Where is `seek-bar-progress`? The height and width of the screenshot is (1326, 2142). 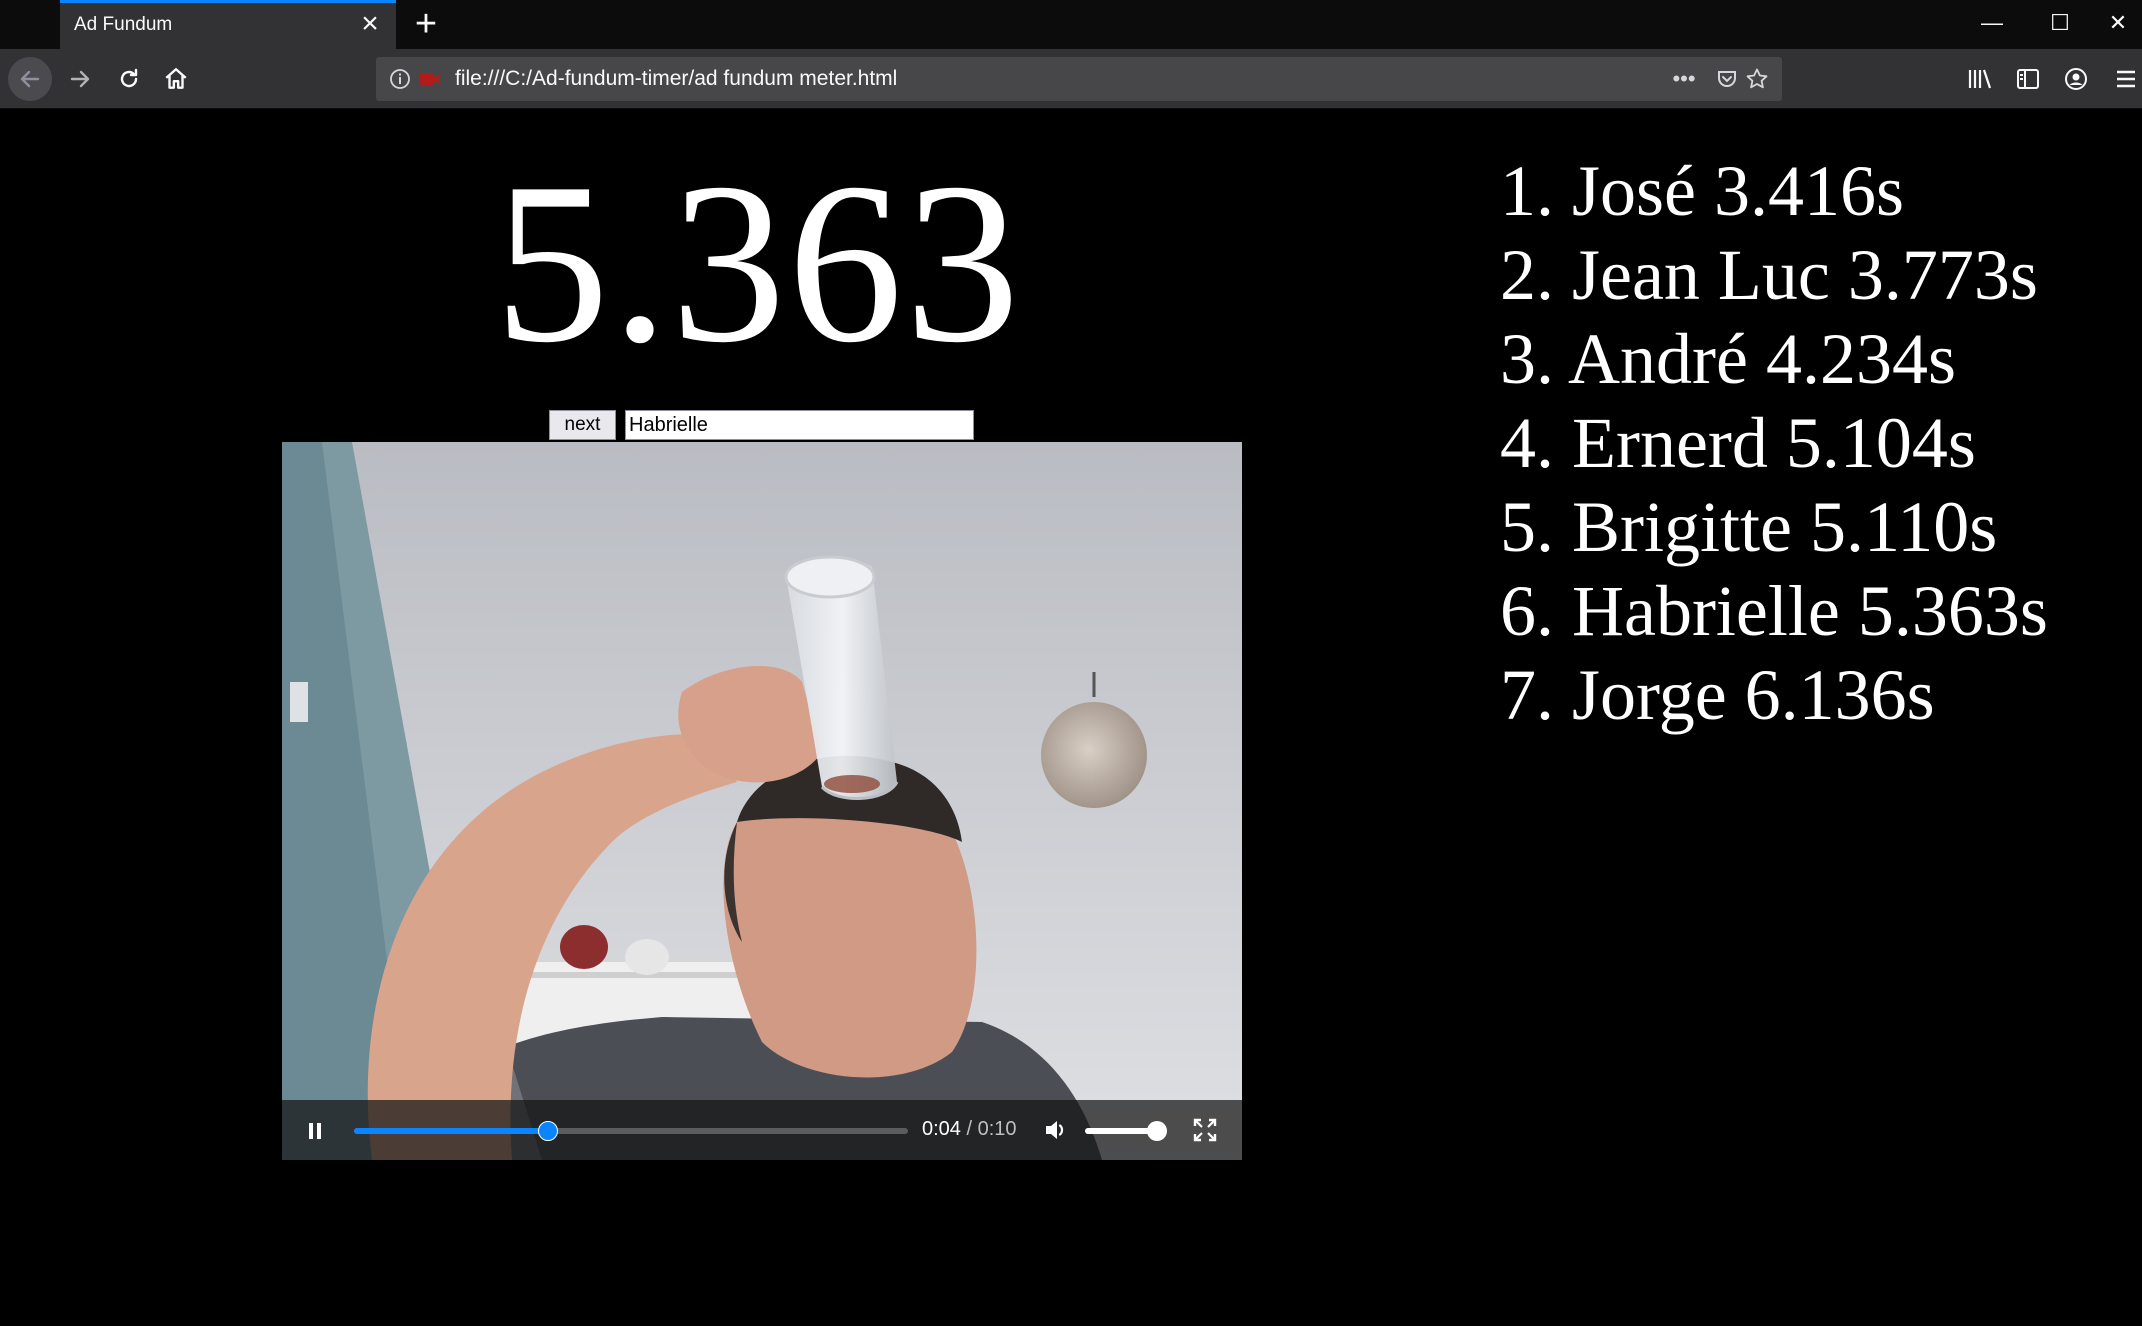
seek-bar-progress is located at coordinates (451, 1131).